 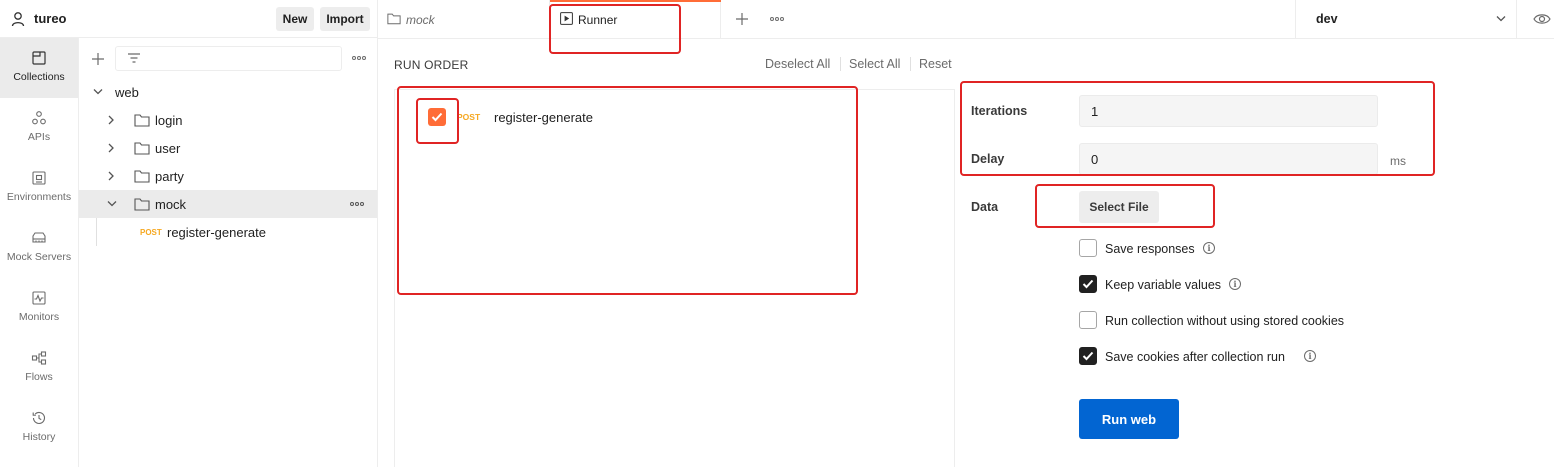 I want to click on environment-selector: dev, so click(x=1402, y=19).